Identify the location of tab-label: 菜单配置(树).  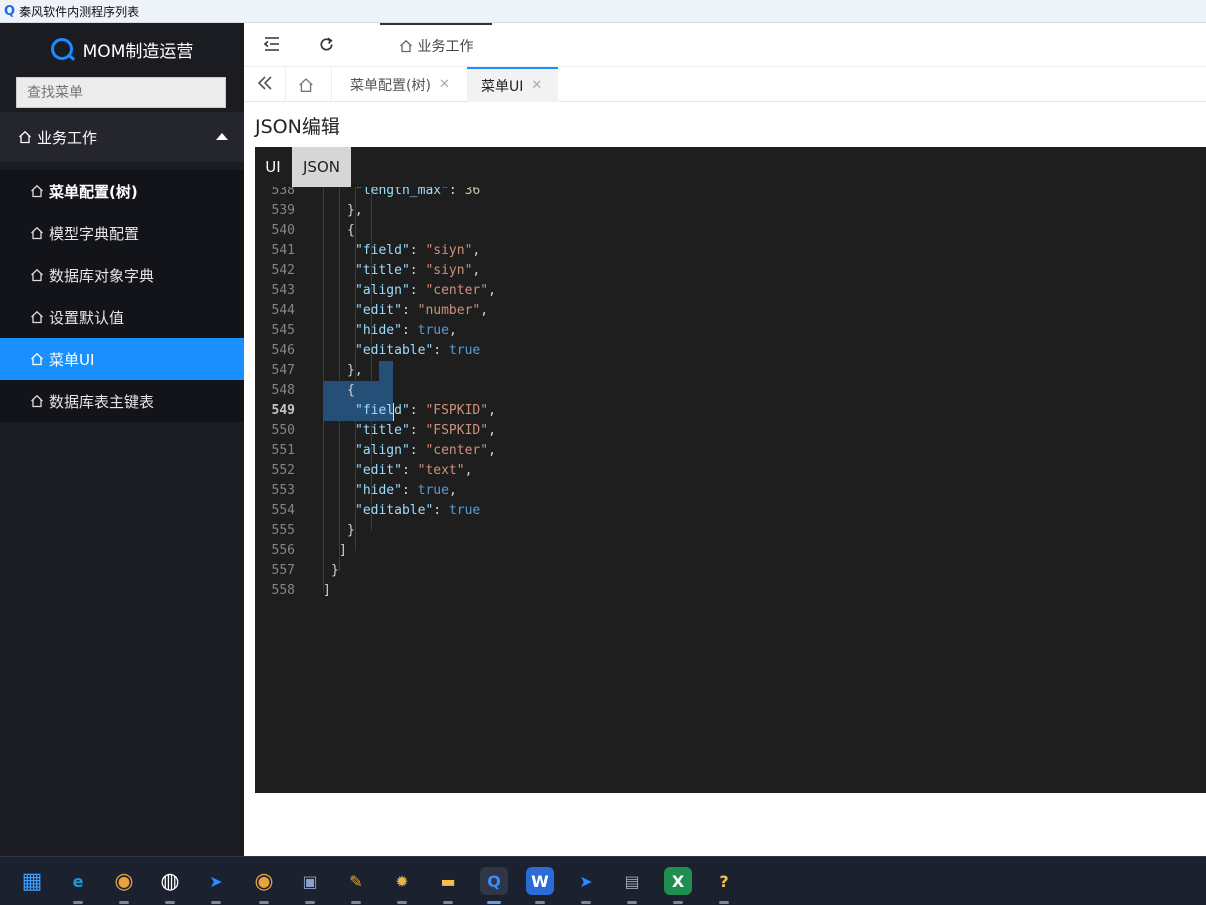
(390, 85).